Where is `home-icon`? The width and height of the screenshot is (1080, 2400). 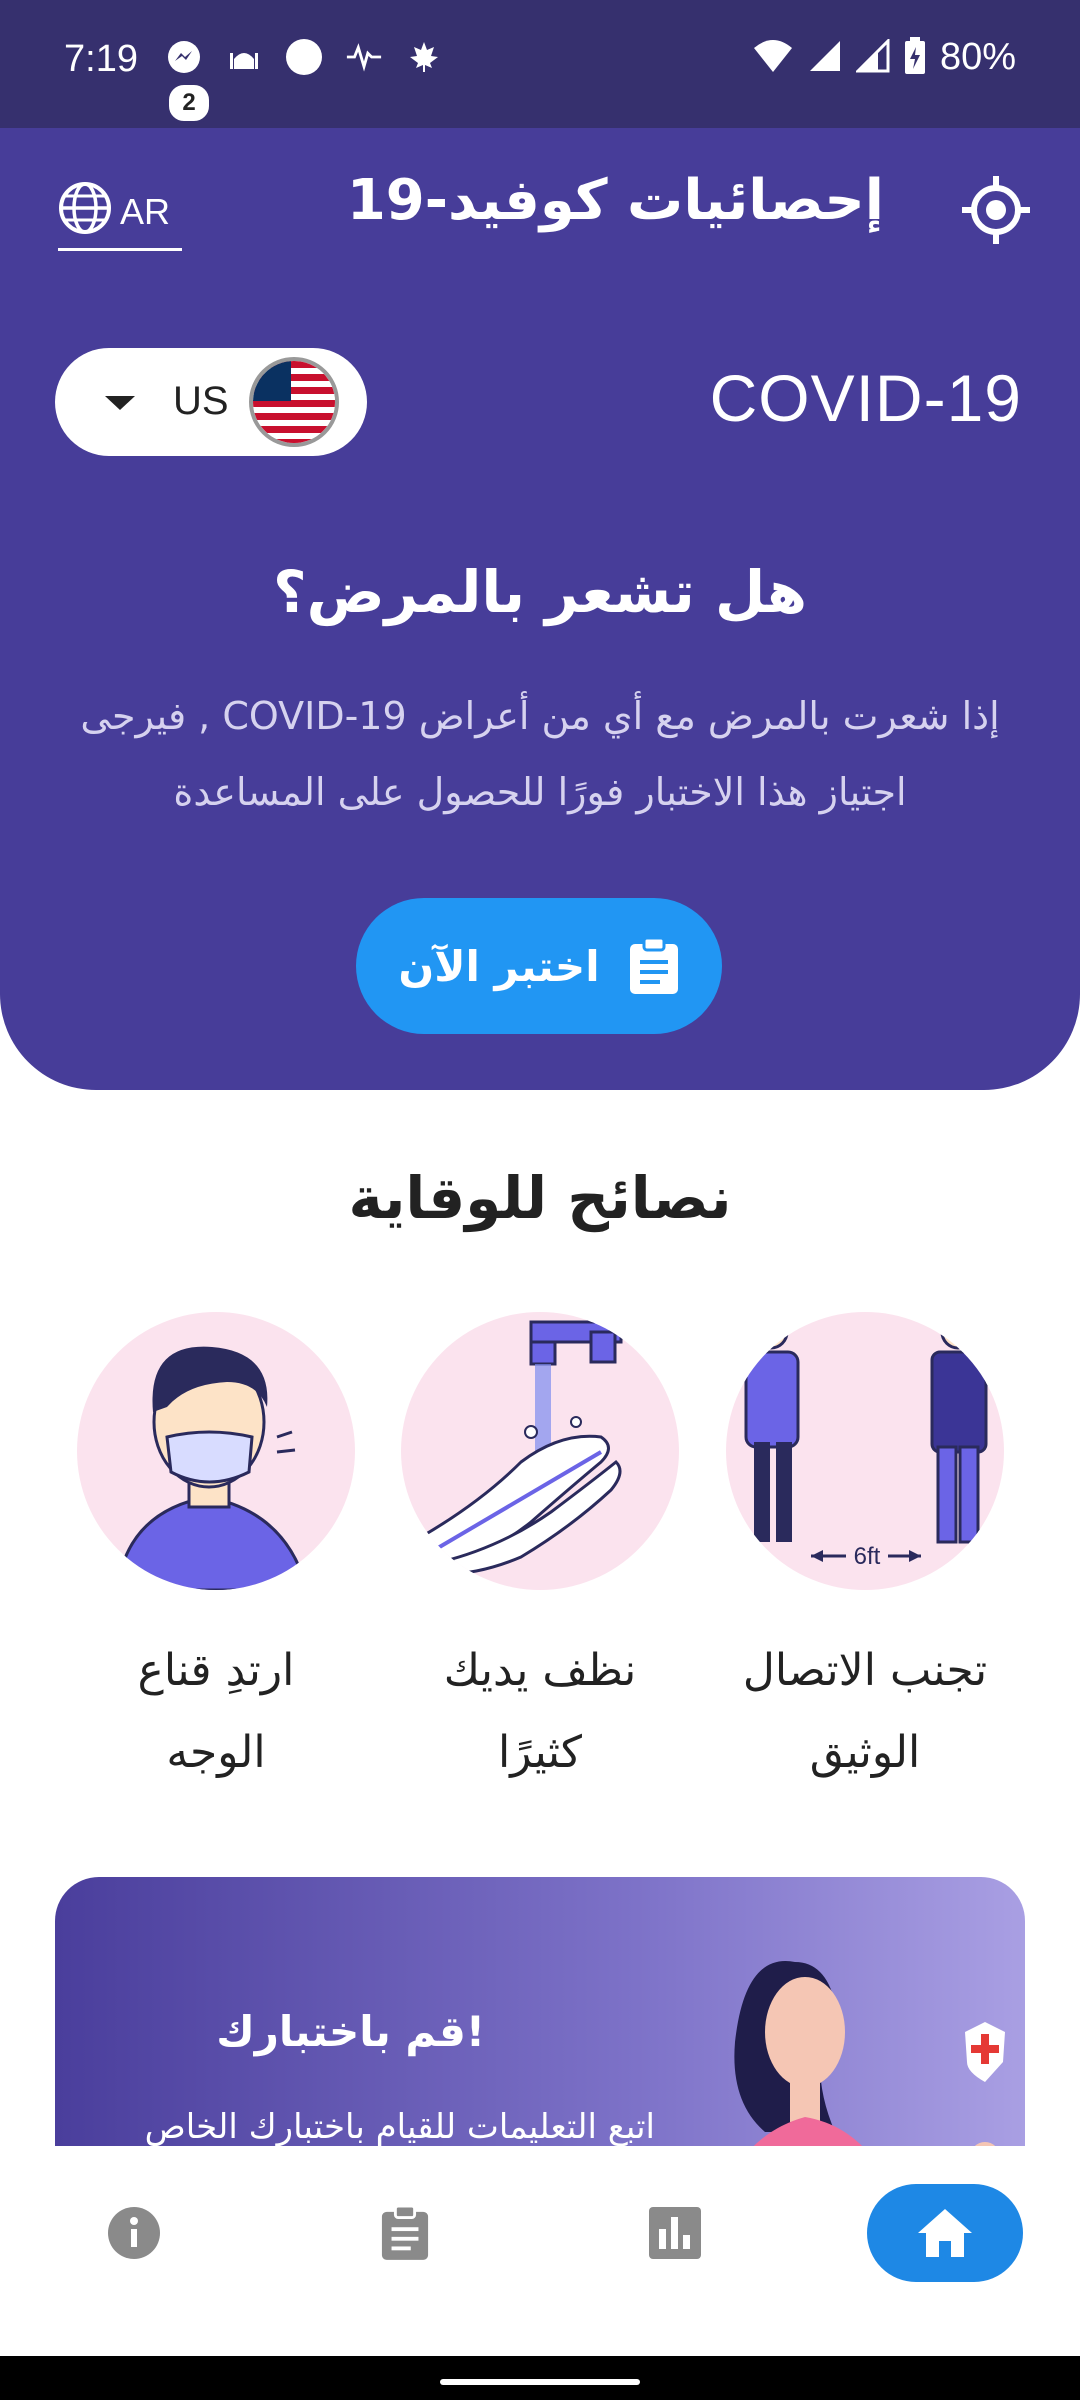
home-icon is located at coordinates (945, 2233).